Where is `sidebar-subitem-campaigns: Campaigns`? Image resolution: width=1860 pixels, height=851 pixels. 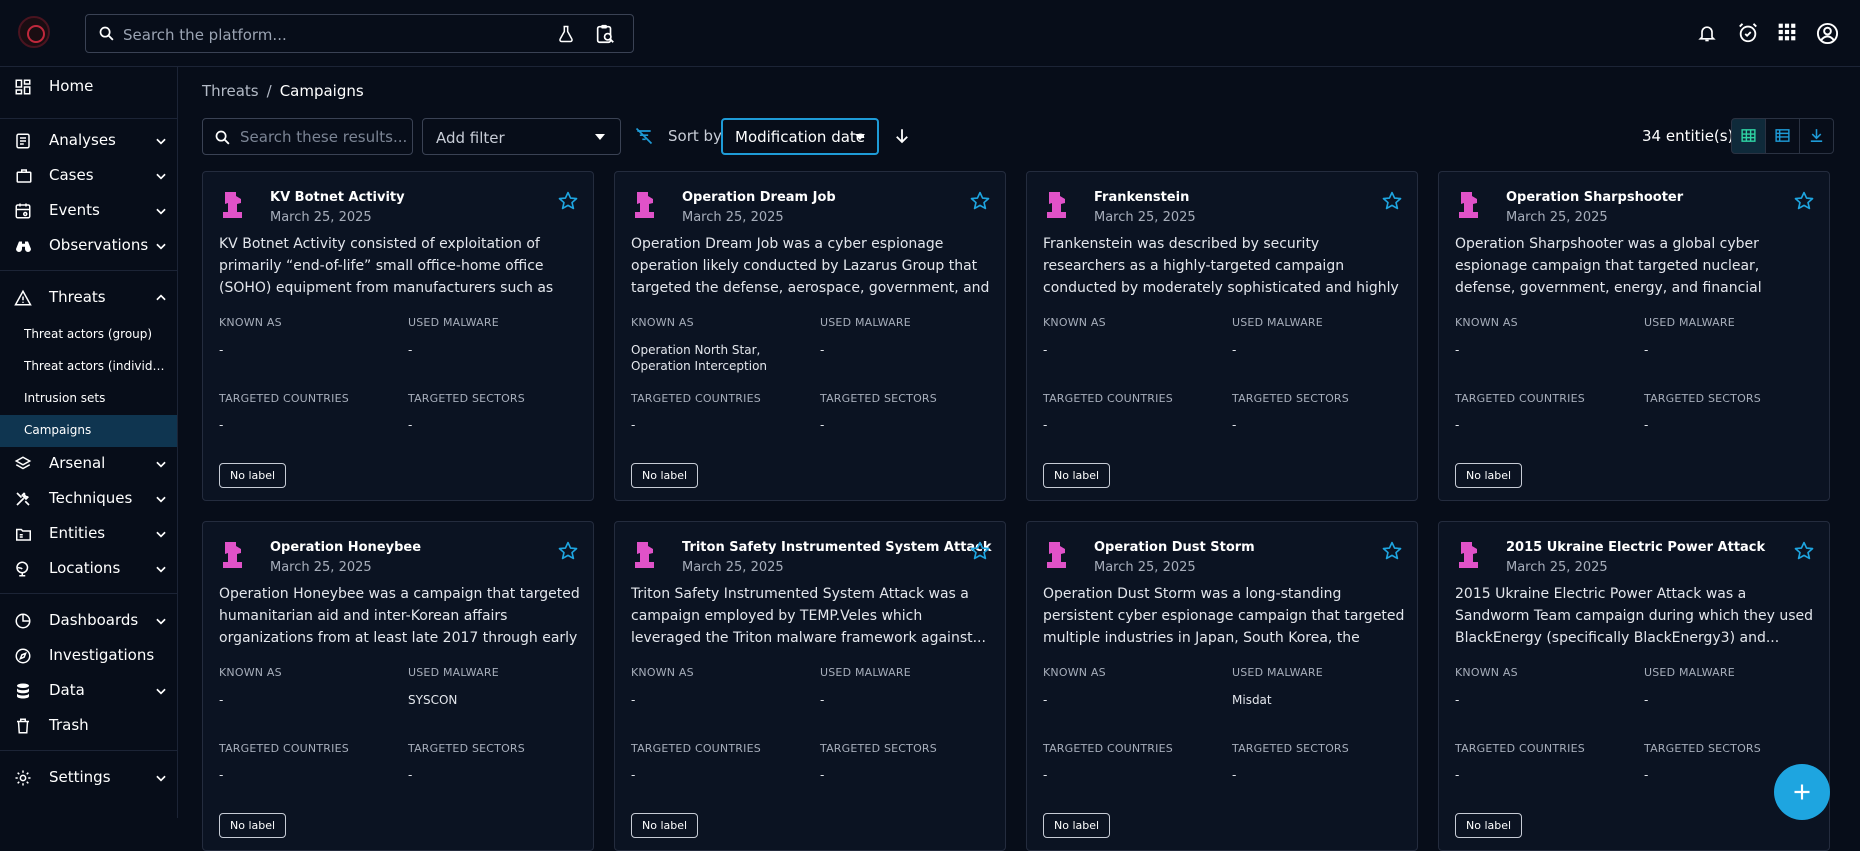 sidebar-subitem-campaigns: Campaigns is located at coordinates (88, 431).